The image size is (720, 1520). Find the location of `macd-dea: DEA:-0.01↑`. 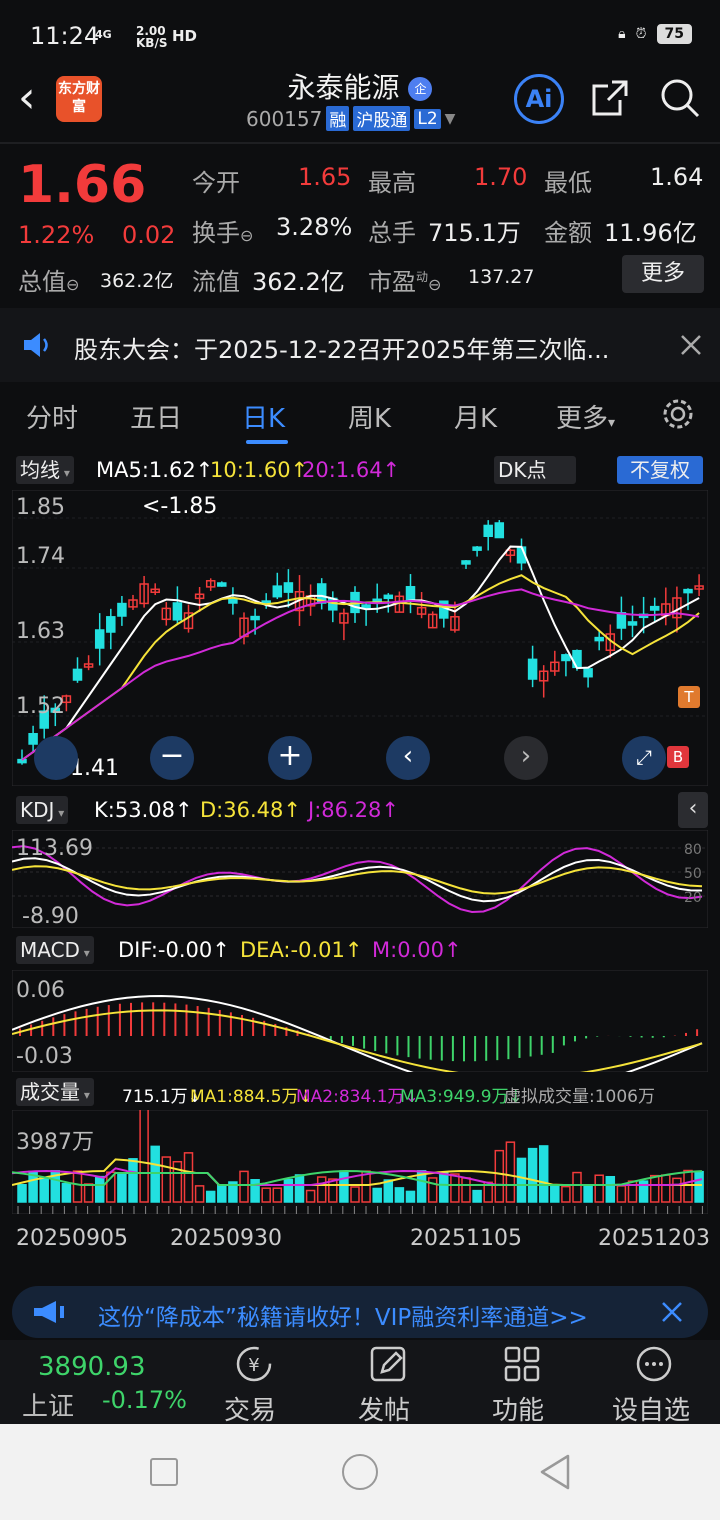

macd-dea: DEA:-0.01↑ is located at coordinates (301, 950).